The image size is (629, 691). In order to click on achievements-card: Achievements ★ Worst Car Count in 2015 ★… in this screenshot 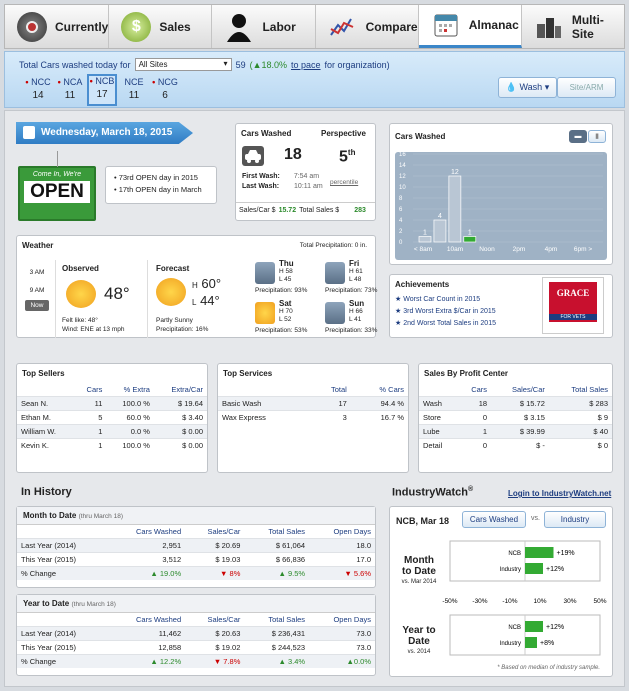, I will do `click(501, 306)`.